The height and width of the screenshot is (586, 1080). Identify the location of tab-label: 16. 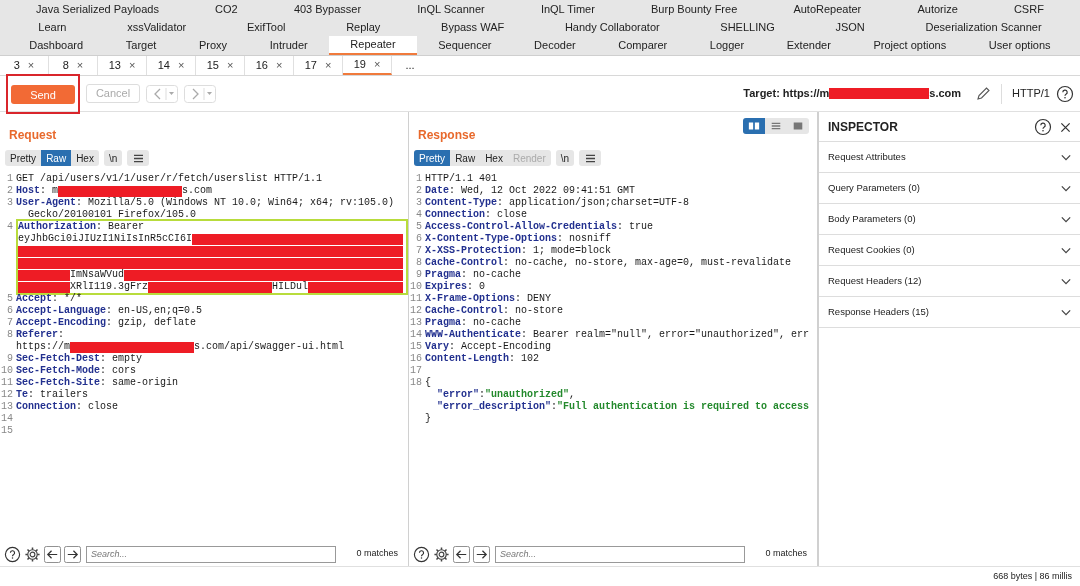
(261, 65).